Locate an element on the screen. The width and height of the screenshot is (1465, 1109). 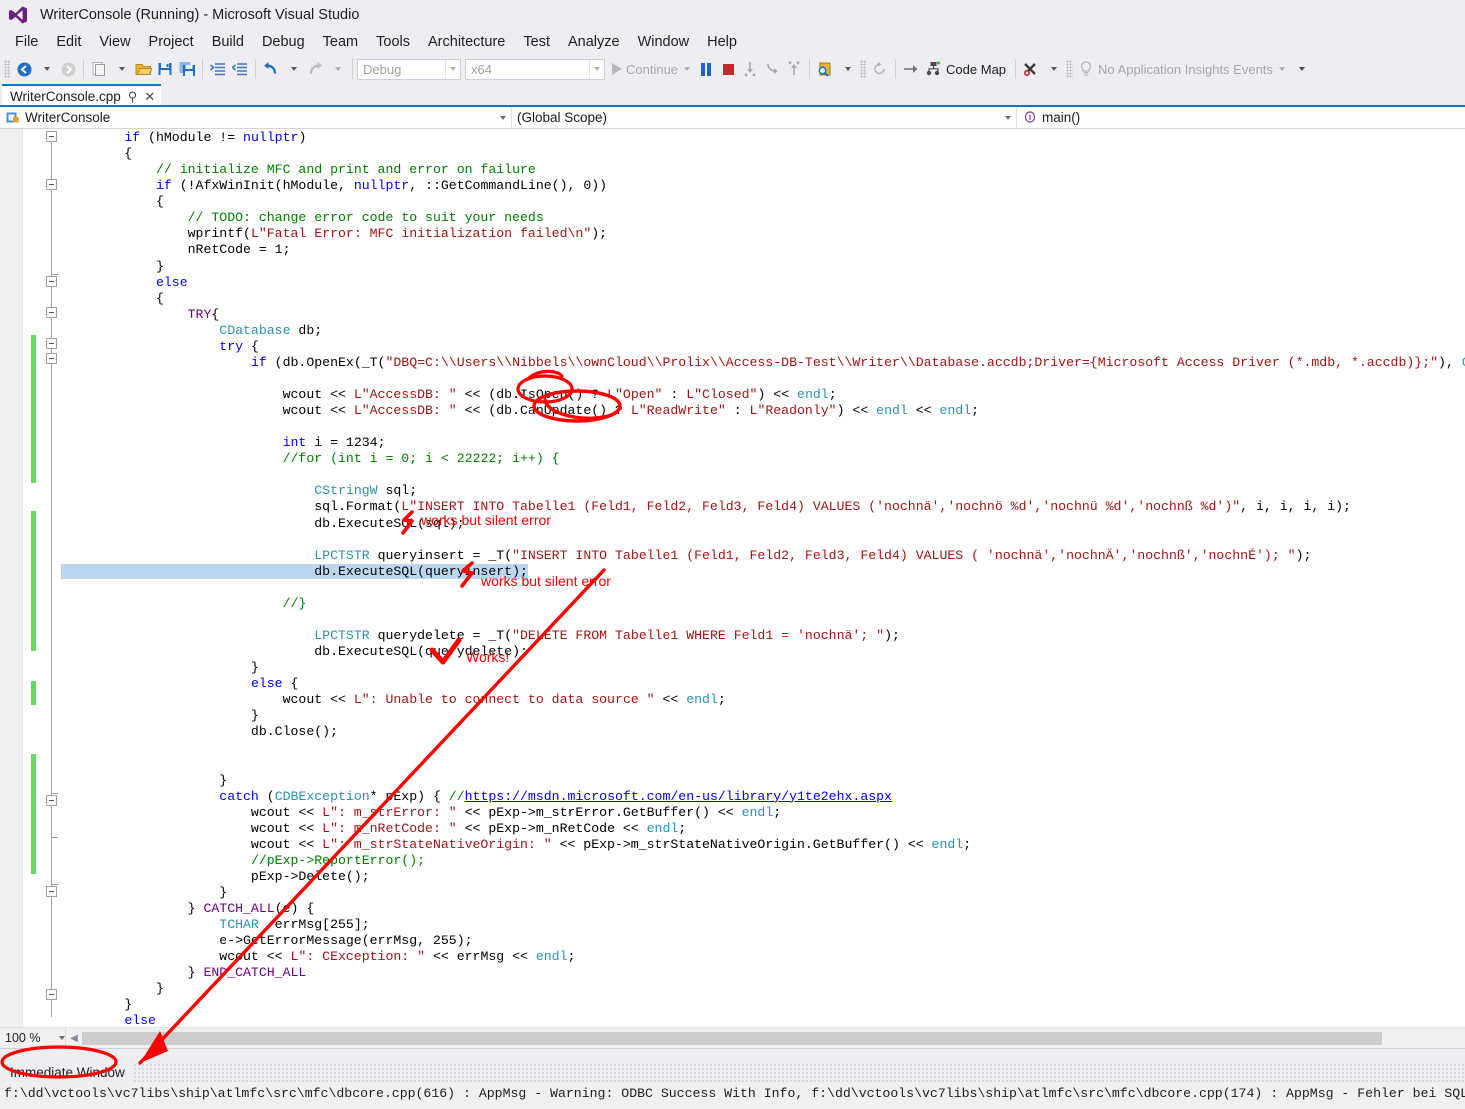
application-insights-icon is located at coordinates (1086, 68).